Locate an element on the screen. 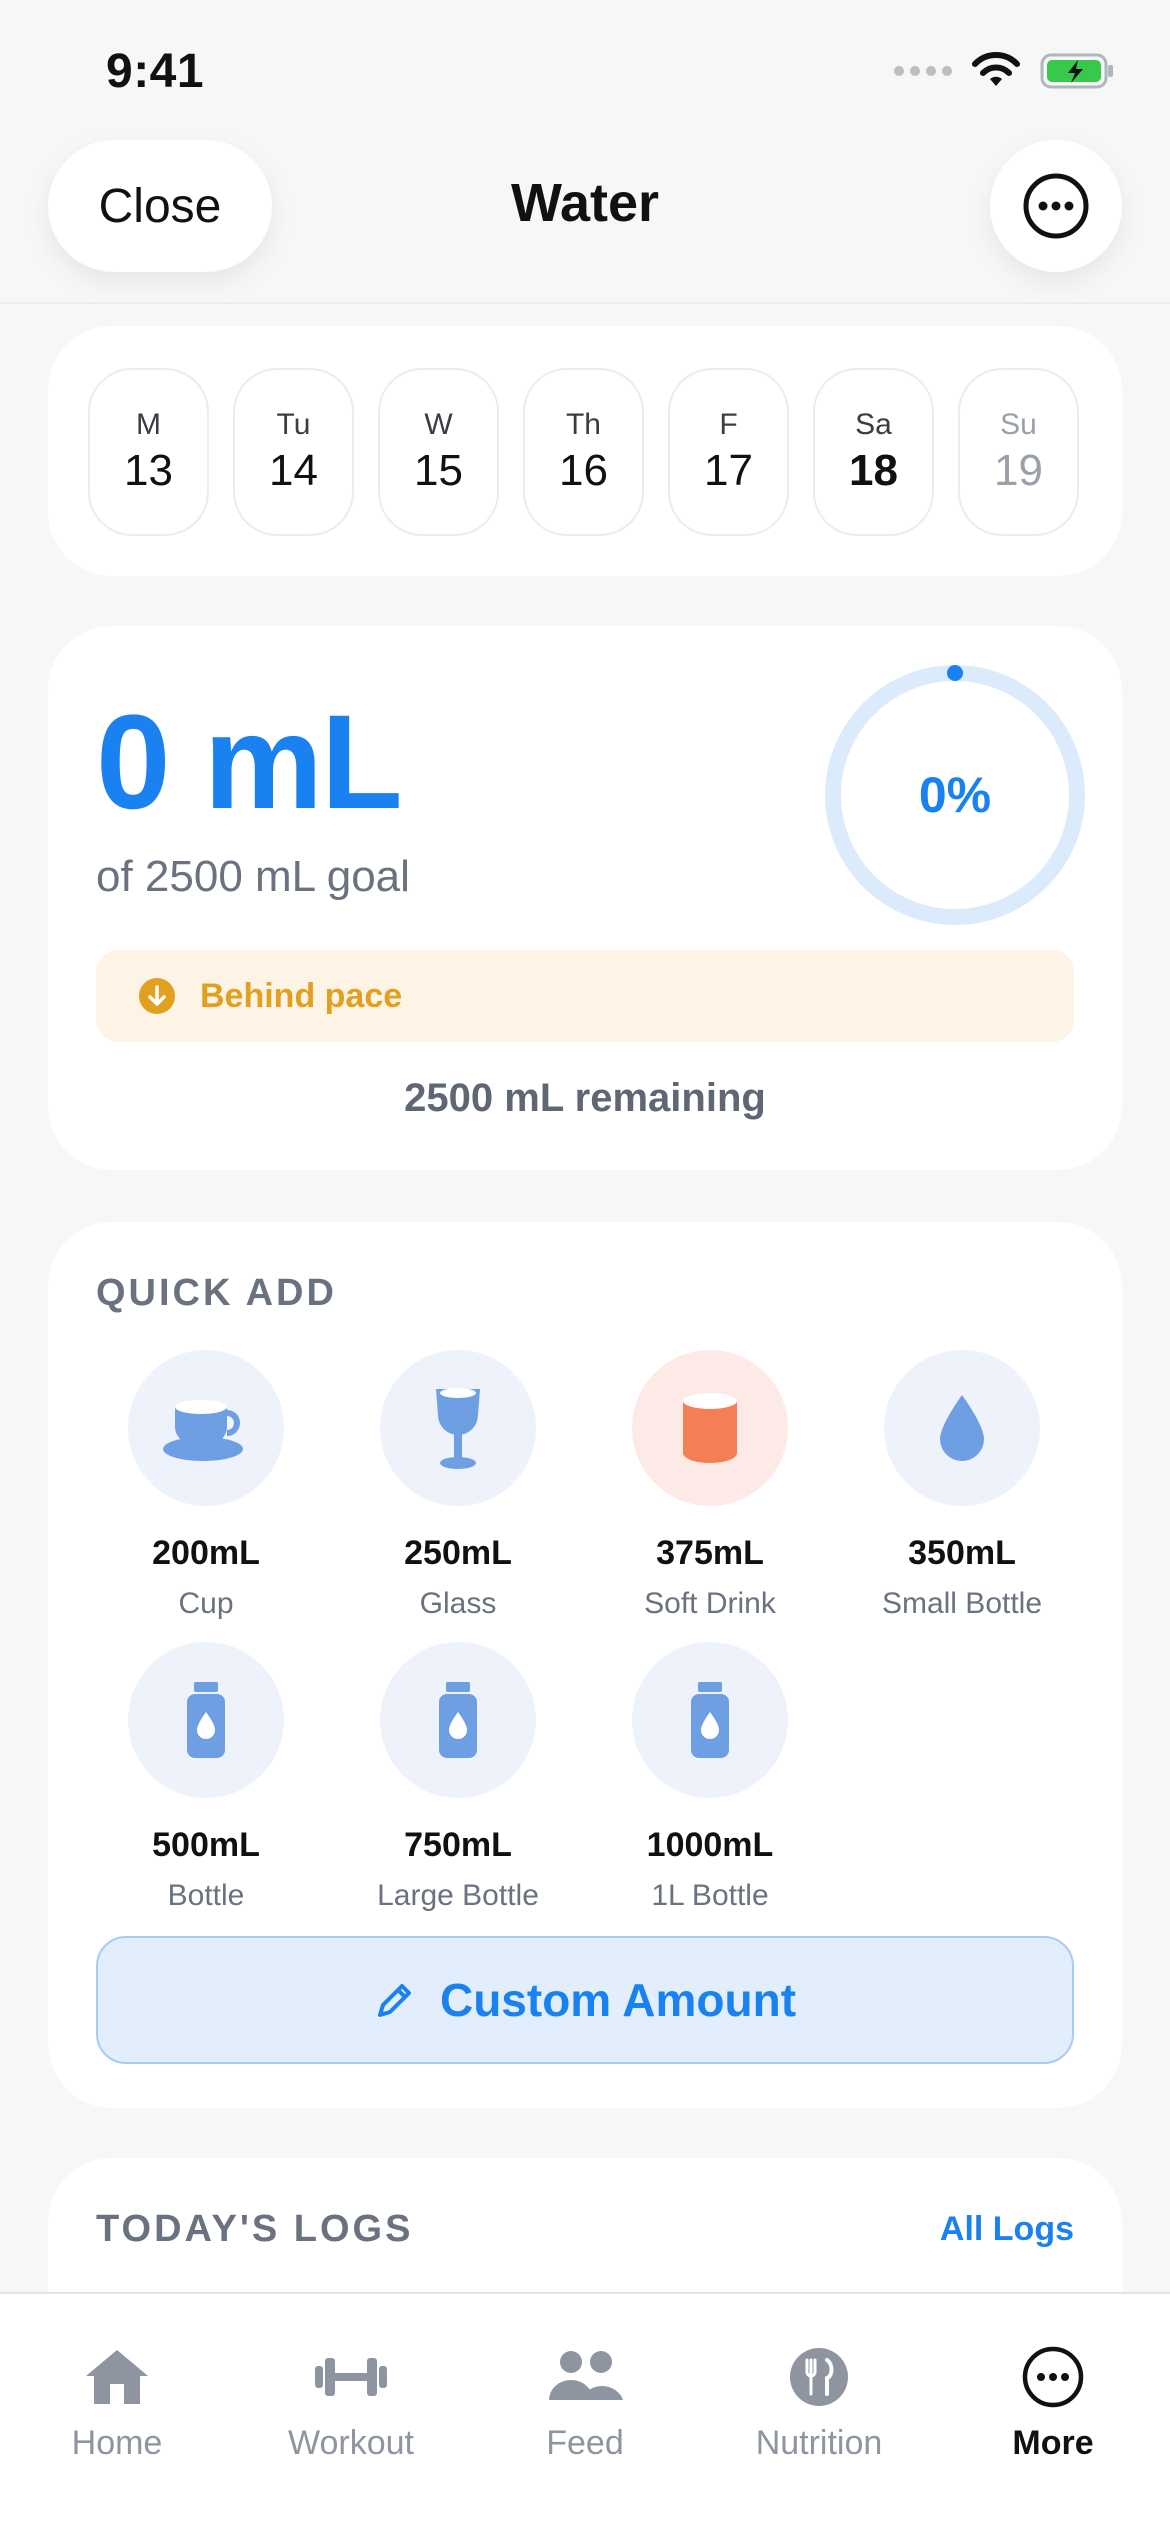 The height and width of the screenshot is (2532, 1170). day-sunday: Su 19 is located at coordinates (1018, 452).